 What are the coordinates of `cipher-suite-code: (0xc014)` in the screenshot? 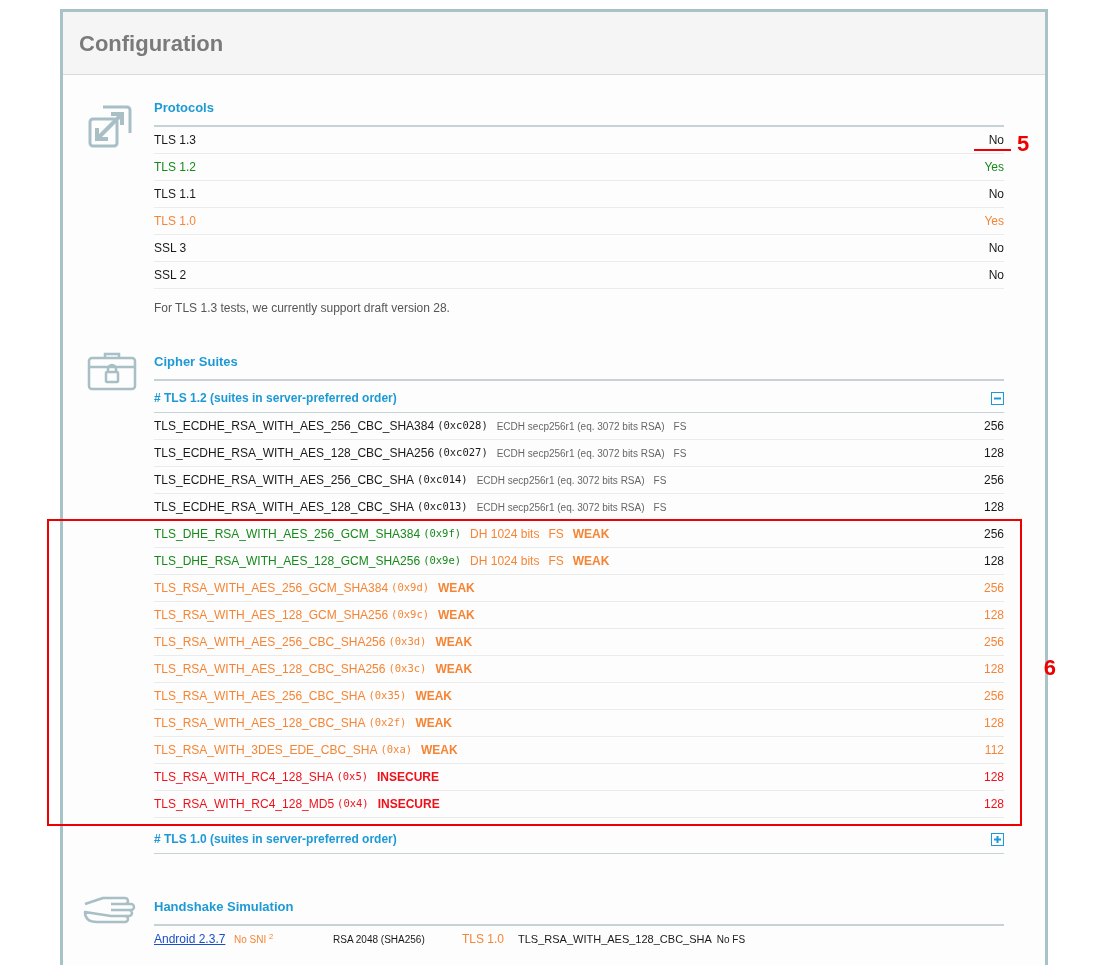 It's located at (442, 480).